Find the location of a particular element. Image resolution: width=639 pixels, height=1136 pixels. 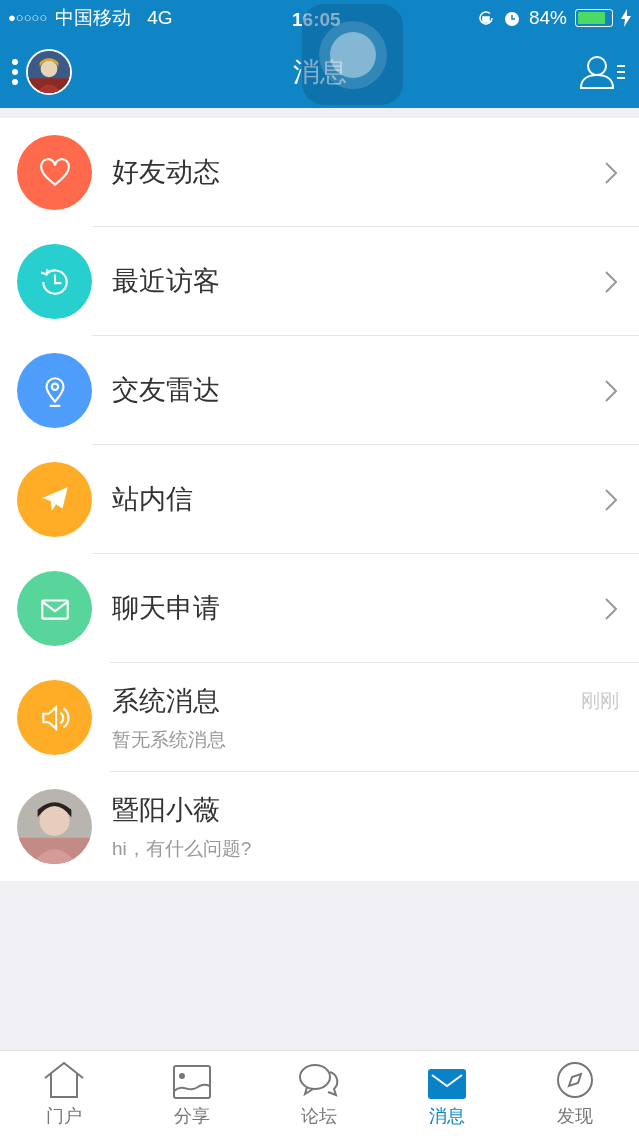

home-icon is located at coordinates (63, 1080).